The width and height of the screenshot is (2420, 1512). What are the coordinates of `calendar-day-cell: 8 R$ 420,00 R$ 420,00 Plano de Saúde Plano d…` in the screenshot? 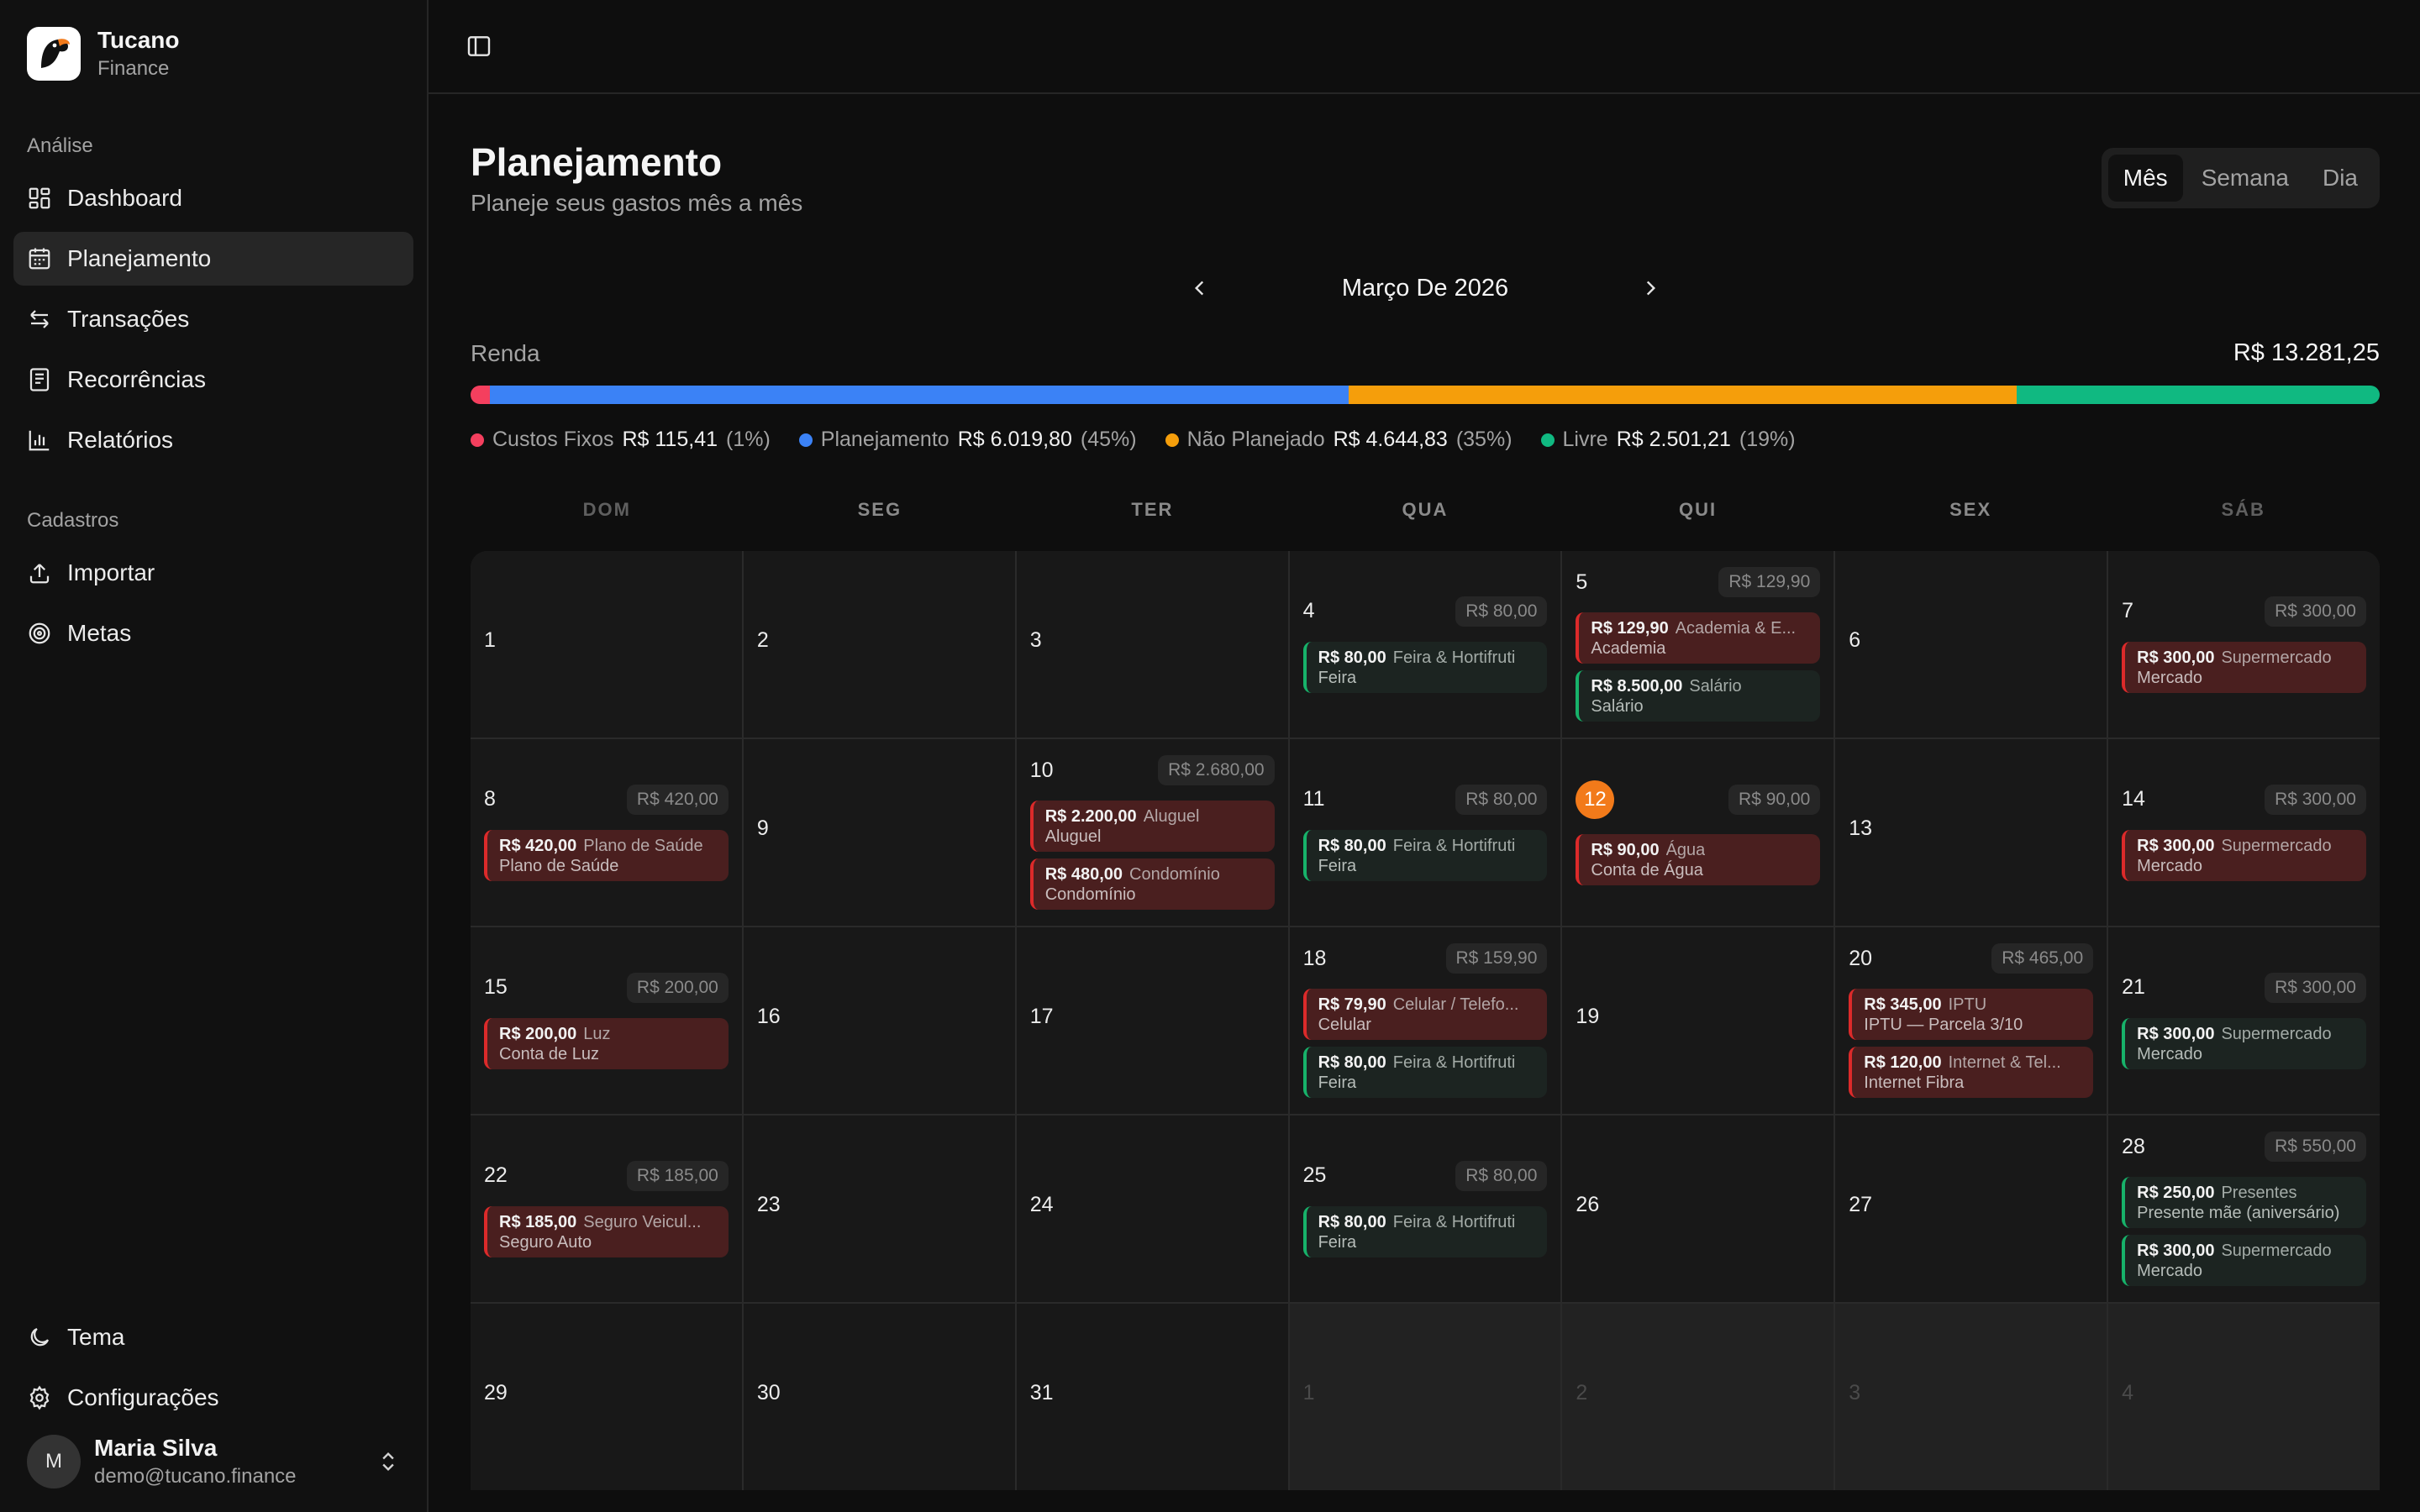 It's located at (606, 832).